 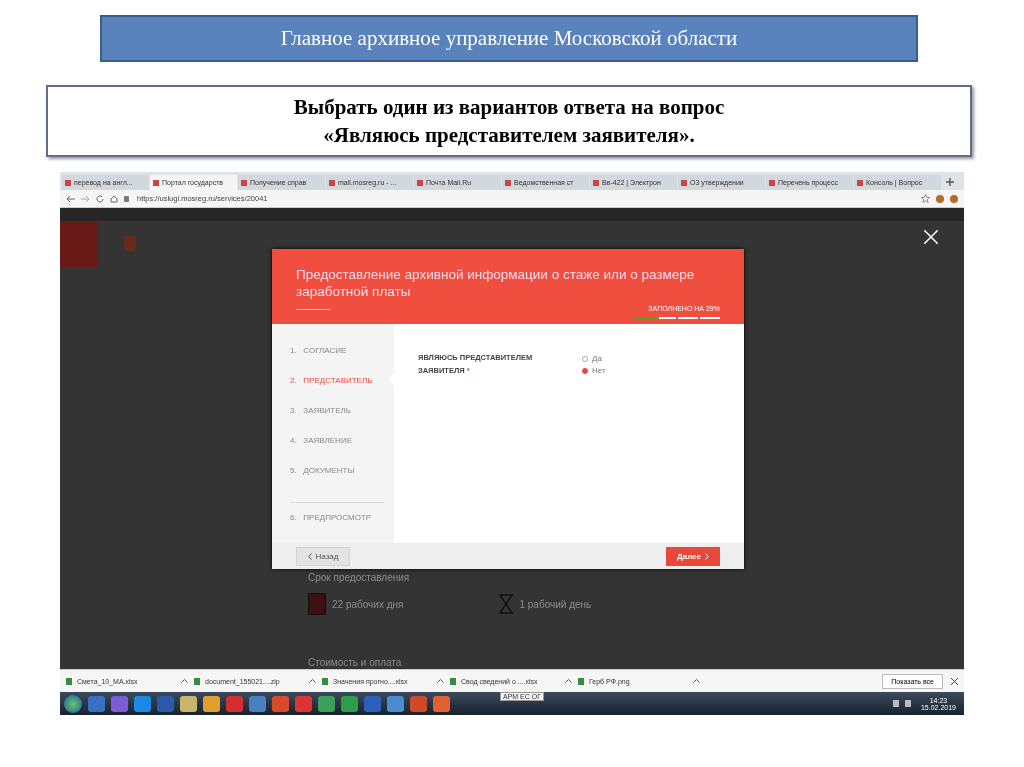 What do you see at coordinates (599, 370) in the screenshot?
I see `option-label: Нет` at bounding box center [599, 370].